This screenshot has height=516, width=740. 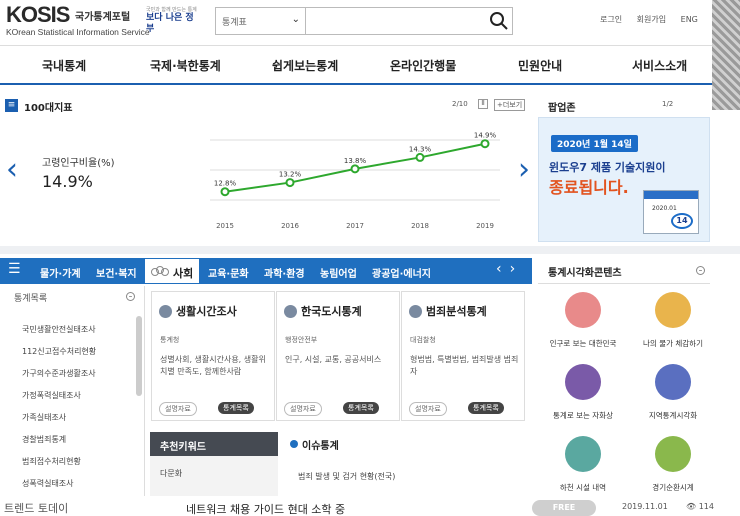 What do you see at coordinates (295, 19) in the screenshot?
I see `chevron-down-icon: ⌄` at bounding box center [295, 19].